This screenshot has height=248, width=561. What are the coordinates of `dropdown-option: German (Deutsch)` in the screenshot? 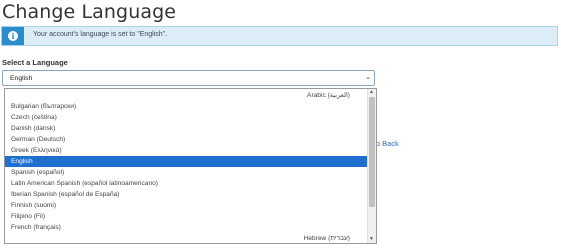 It's located at (186, 139).